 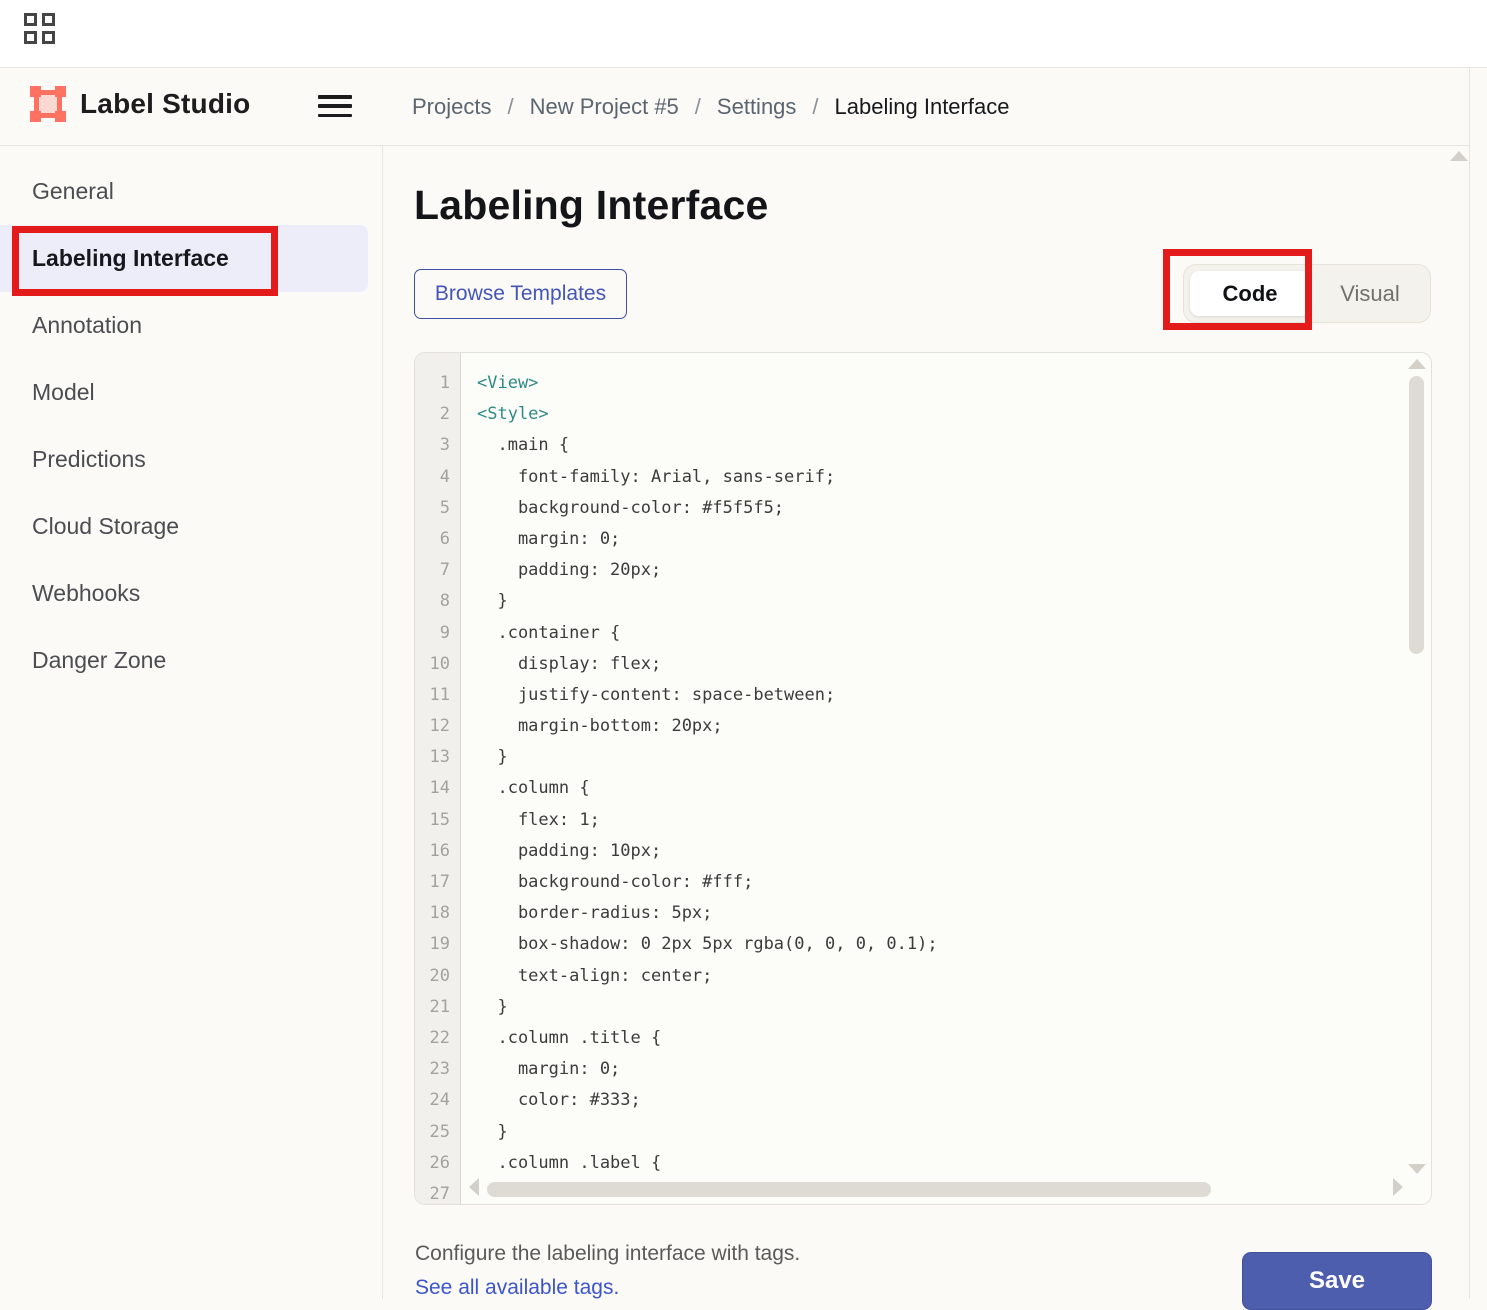 What do you see at coordinates (923, 477) in the screenshot?
I see `code-line: 4 font-family: Arial, sans-serif;` at bounding box center [923, 477].